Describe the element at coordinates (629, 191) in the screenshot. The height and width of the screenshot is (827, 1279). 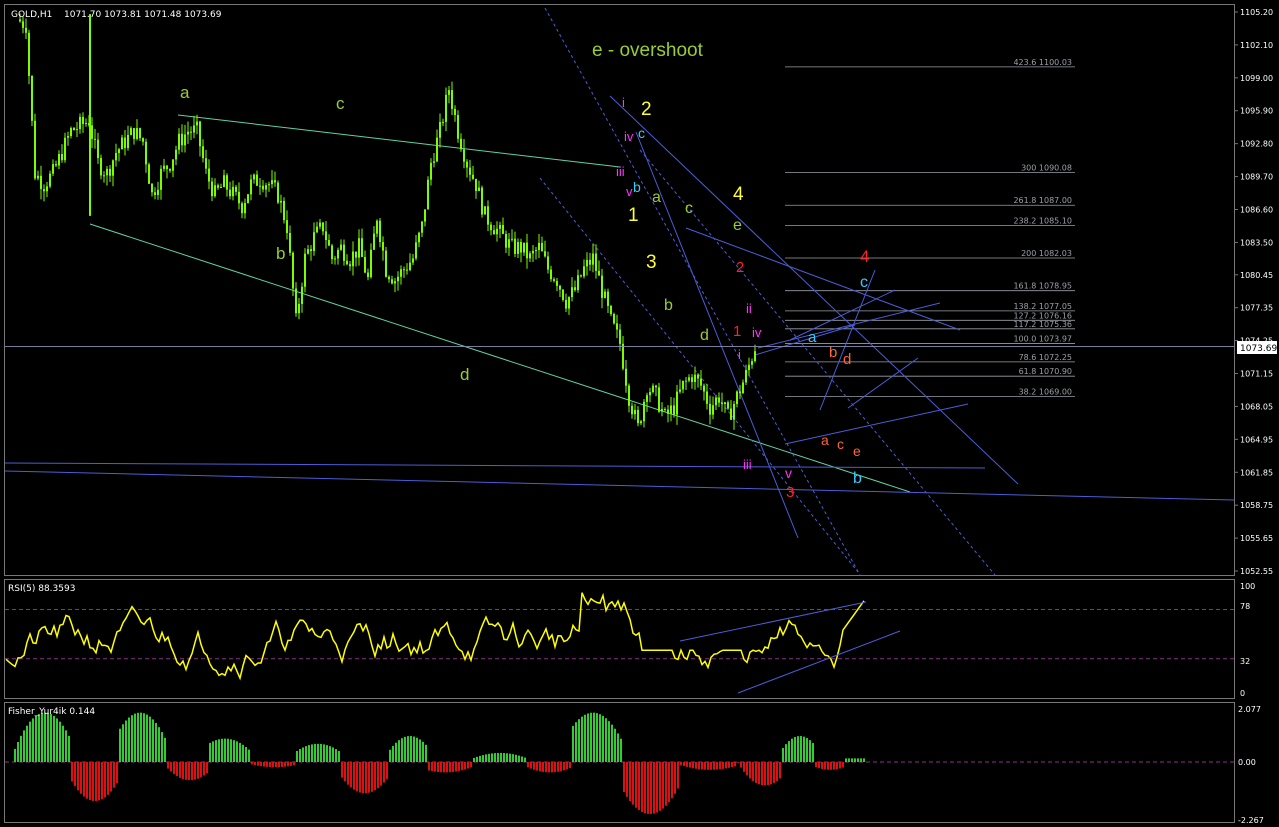
I see `wave-label: v` at that location.